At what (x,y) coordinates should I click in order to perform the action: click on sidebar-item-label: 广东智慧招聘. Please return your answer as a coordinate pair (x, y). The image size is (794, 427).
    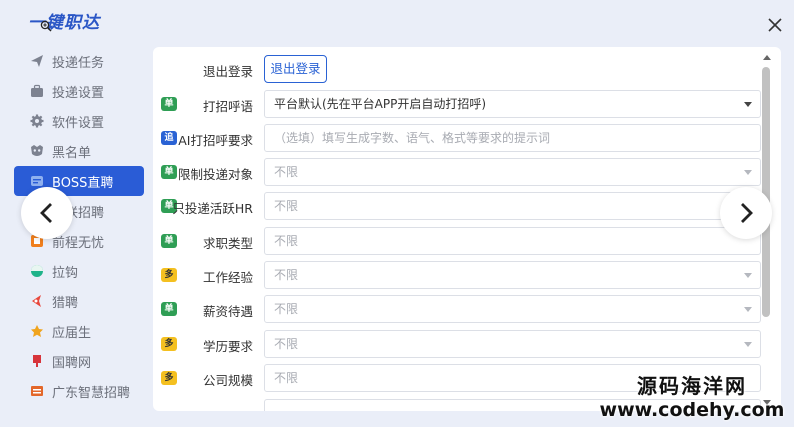
    Looking at the image, I should click on (91, 393).